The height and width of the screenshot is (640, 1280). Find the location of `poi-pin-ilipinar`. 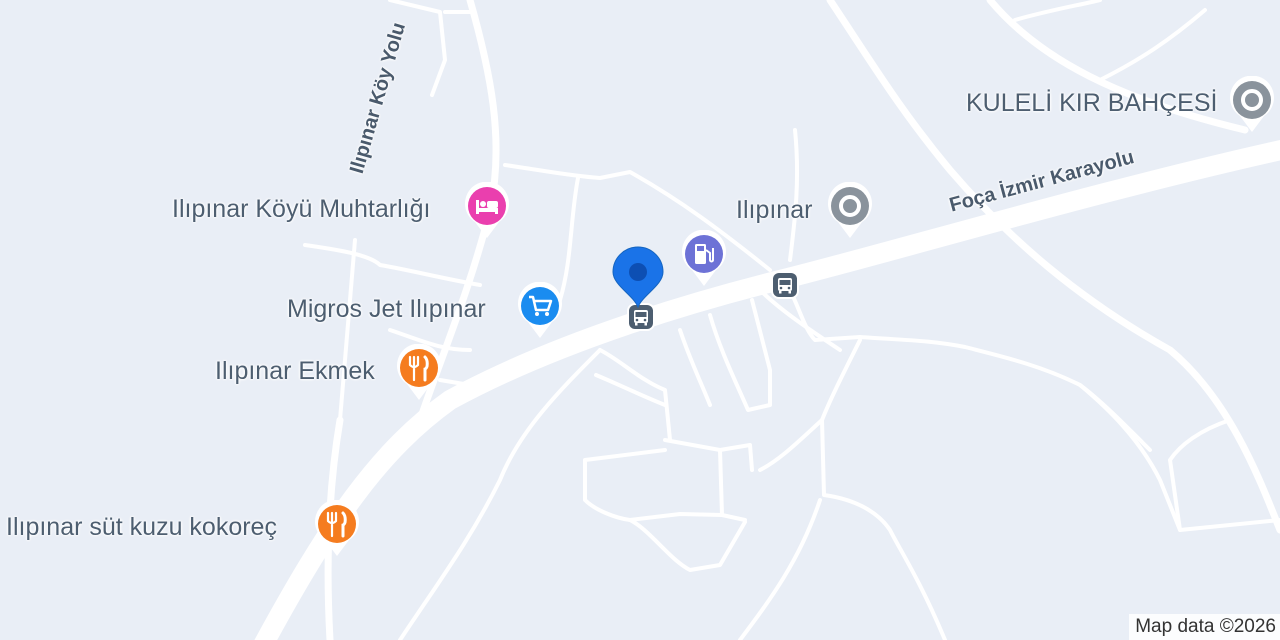

poi-pin-ilipinar is located at coordinates (850, 211).